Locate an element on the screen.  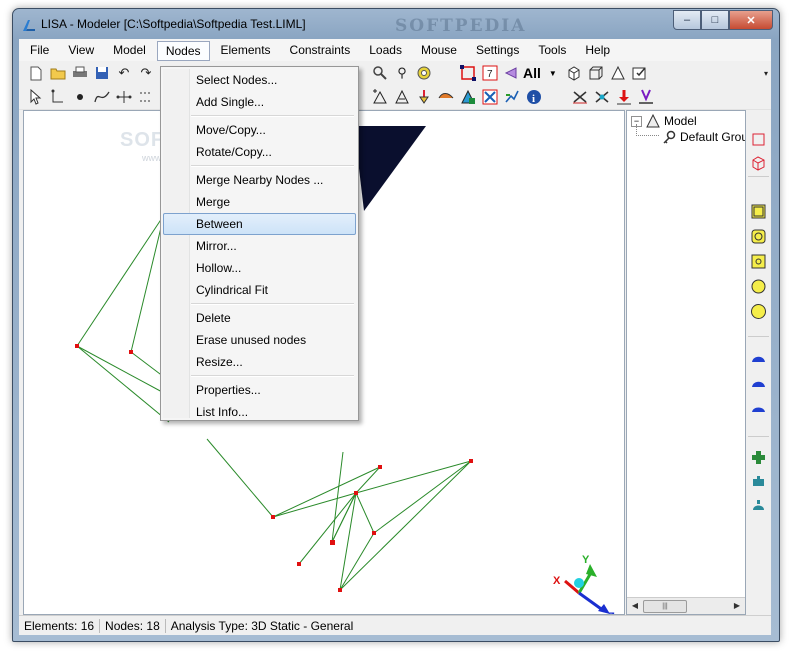
pointer-icon is located at coordinates (36, 97).